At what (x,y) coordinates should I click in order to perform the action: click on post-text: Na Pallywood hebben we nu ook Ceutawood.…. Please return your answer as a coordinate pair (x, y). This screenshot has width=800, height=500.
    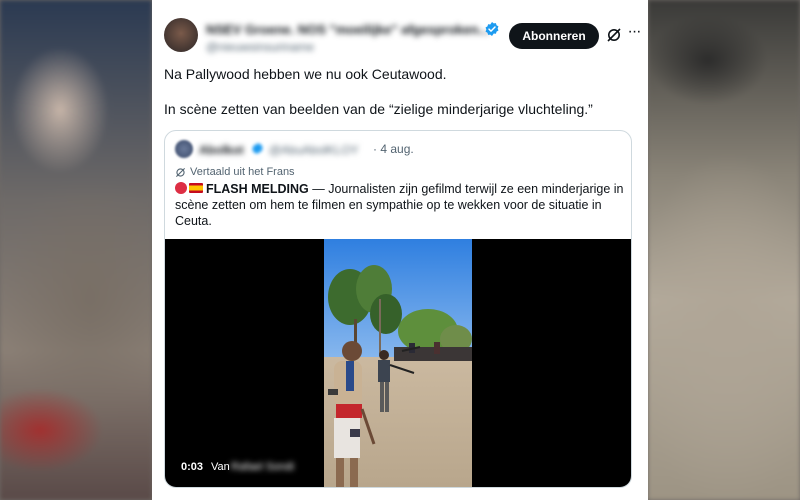
    Looking at the image, I should click on (399, 91).